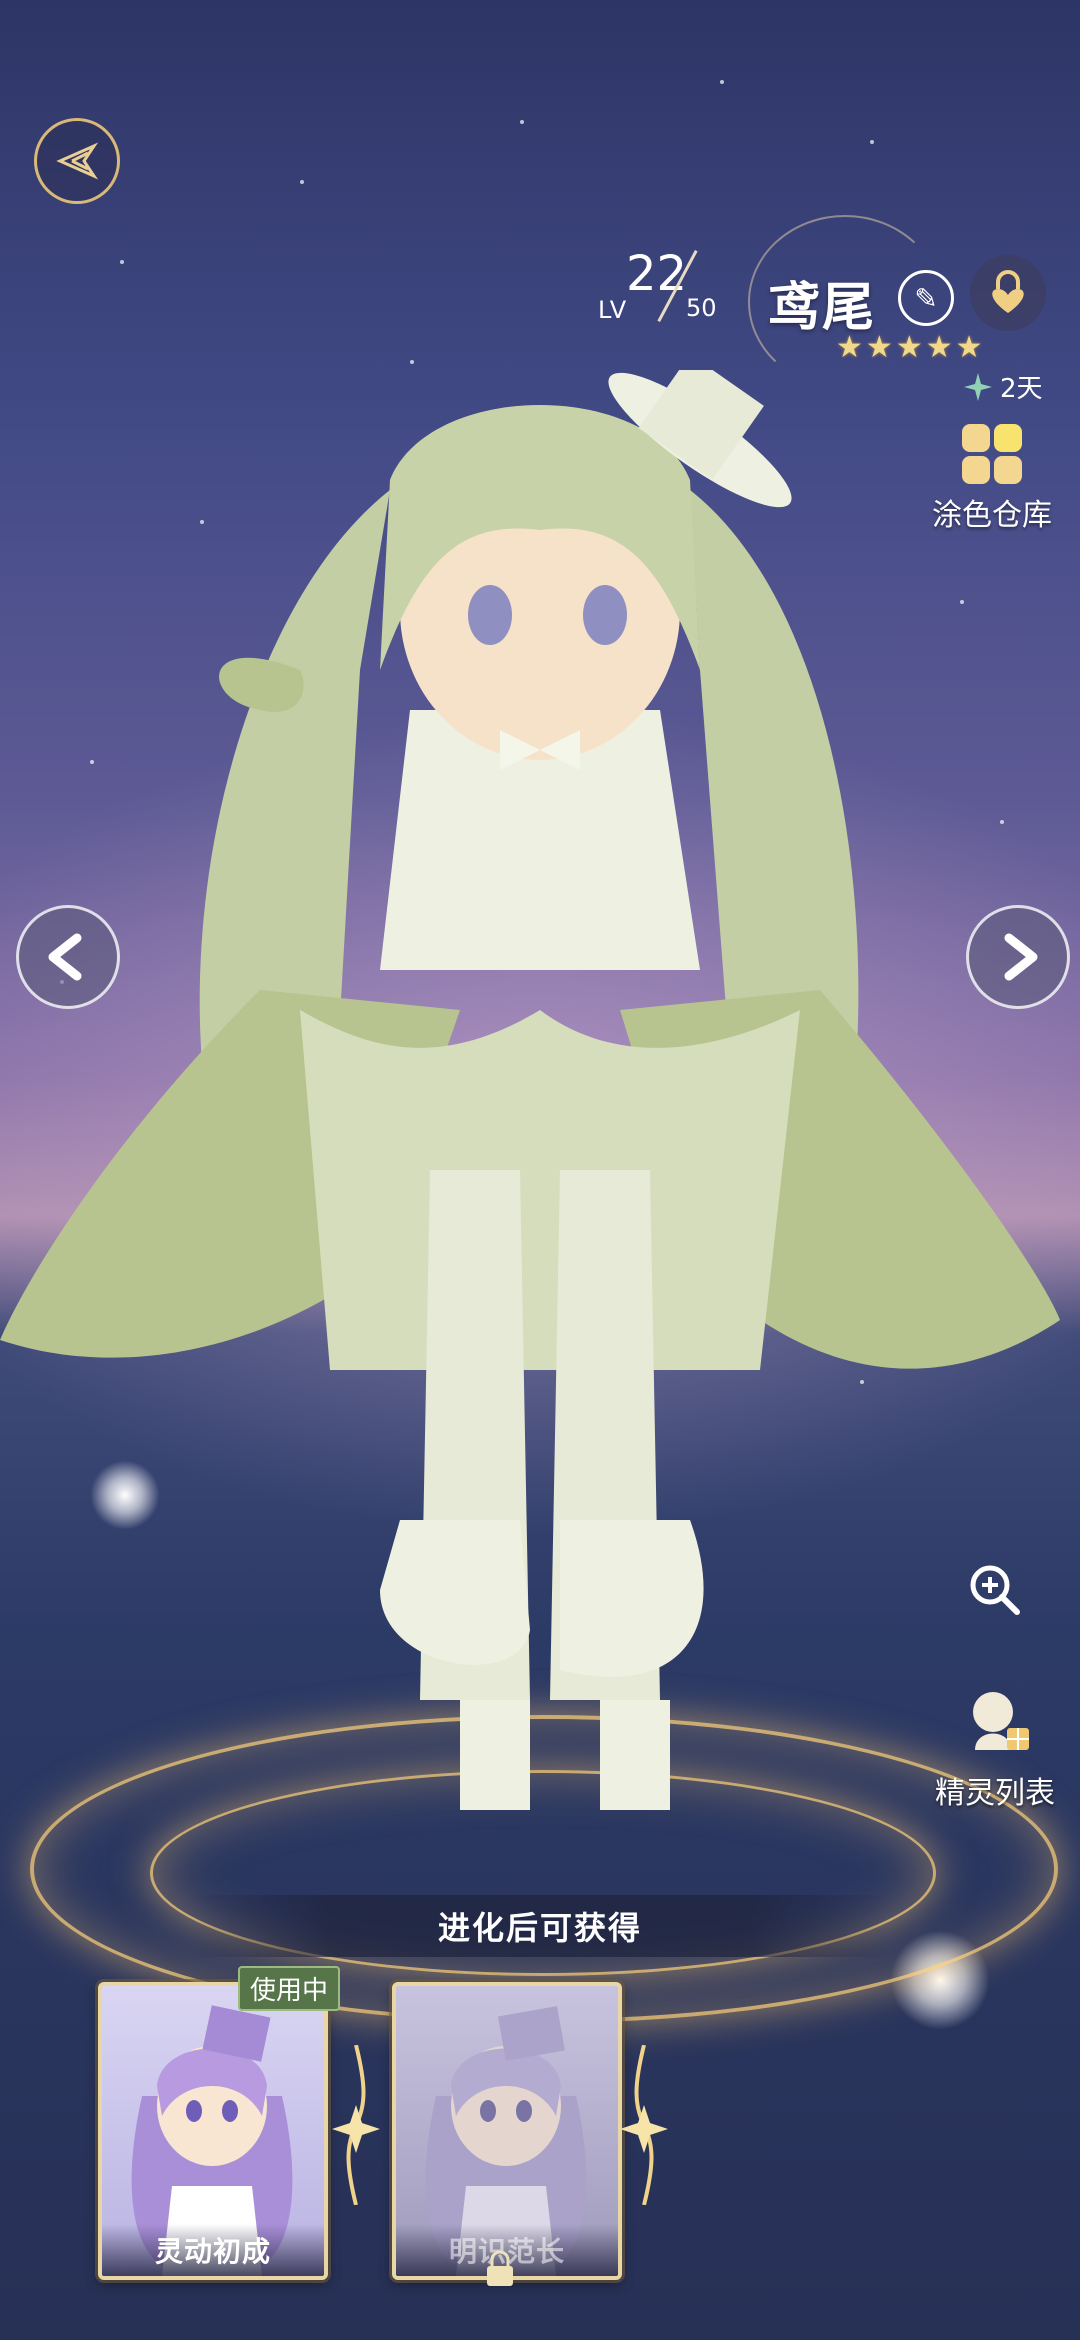 Image resolution: width=1080 pixels, height=2340 pixels. I want to click on zoom-button, so click(995, 1590).